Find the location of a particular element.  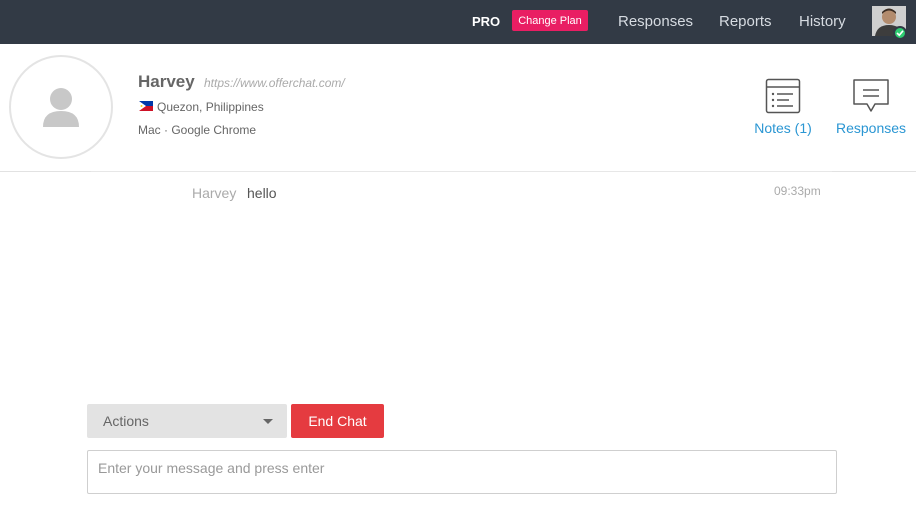

user-silhouette-icon is located at coordinates (61, 107).